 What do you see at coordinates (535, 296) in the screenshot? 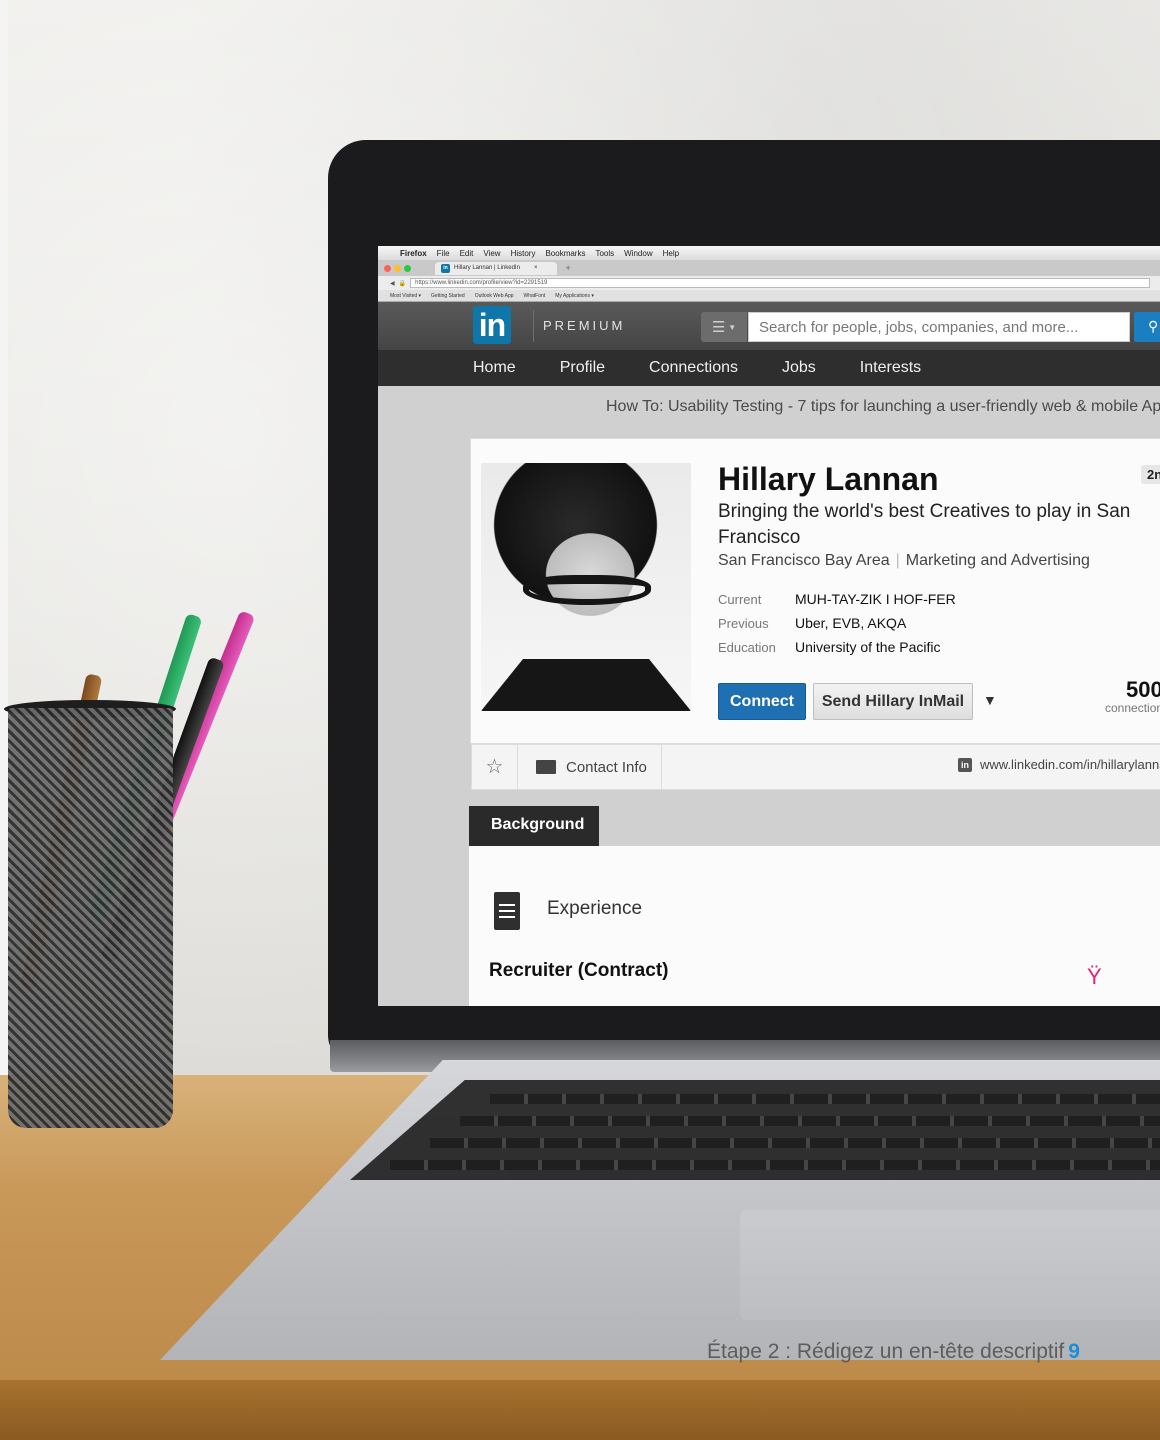
I see `bookmark-whatfont: WhatFont` at bounding box center [535, 296].